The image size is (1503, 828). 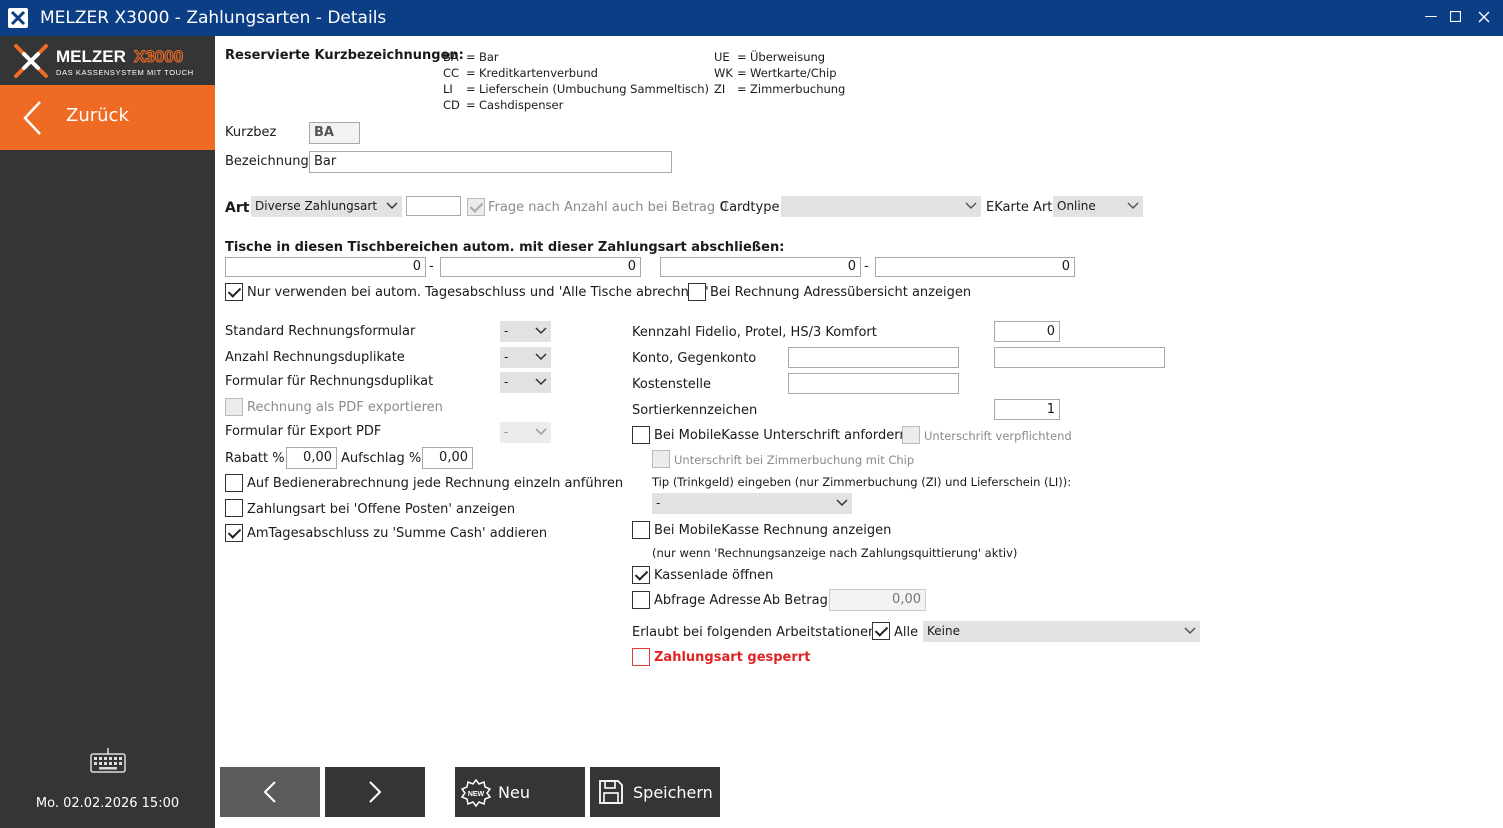 I want to click on previous-button, so click(x=270, y=792).